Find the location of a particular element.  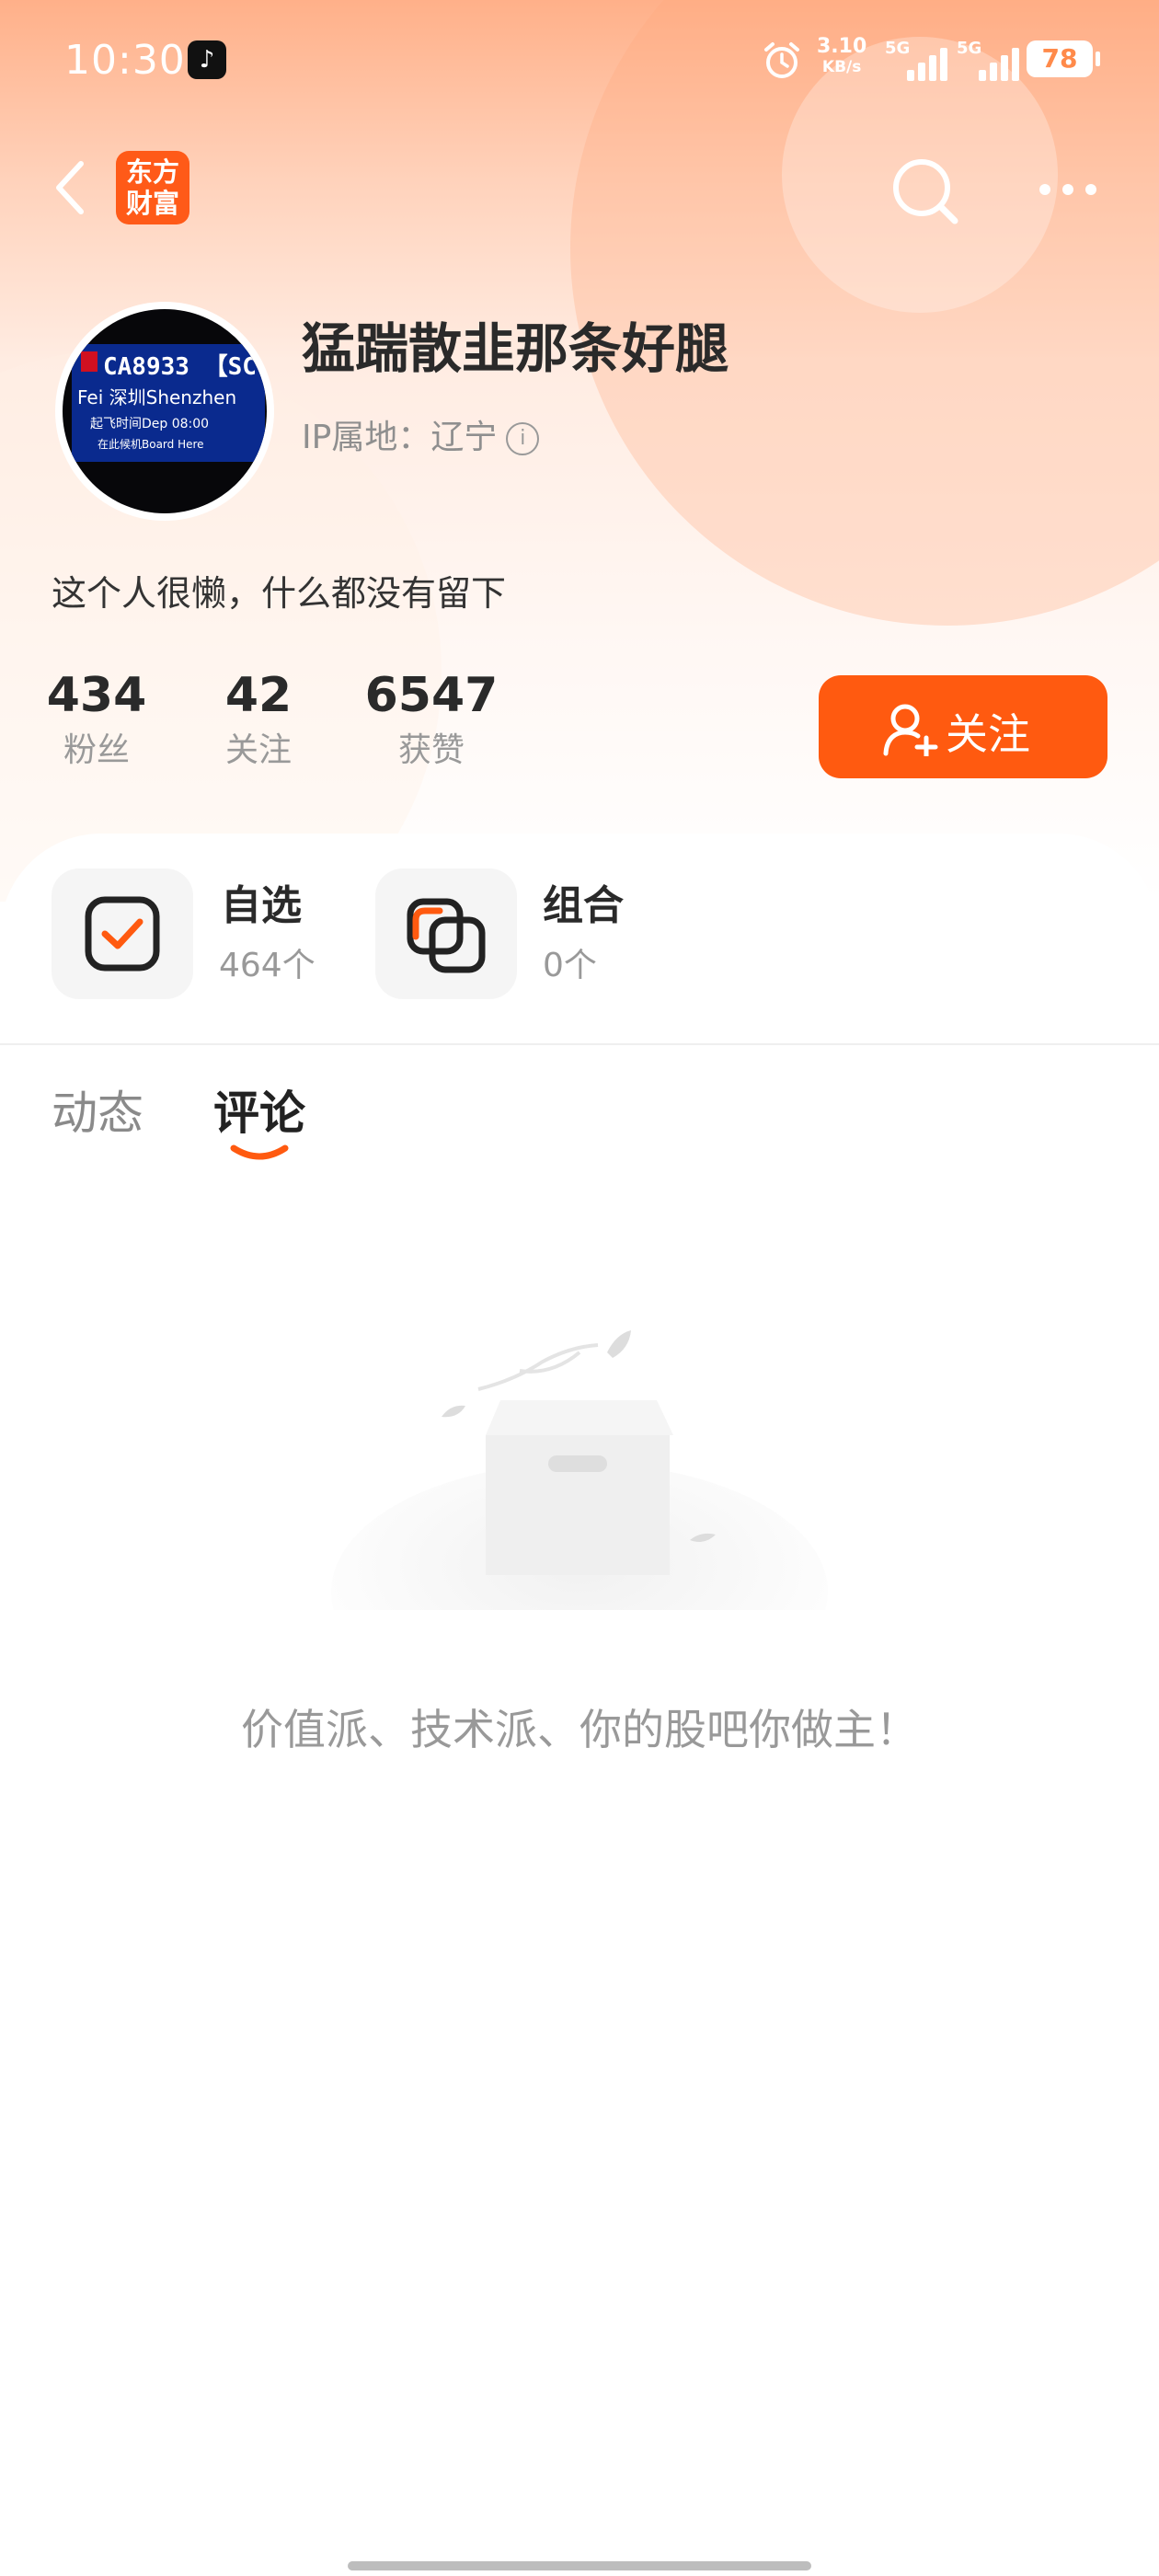

status-time: 10:30 is located at coordinates (125, 60).